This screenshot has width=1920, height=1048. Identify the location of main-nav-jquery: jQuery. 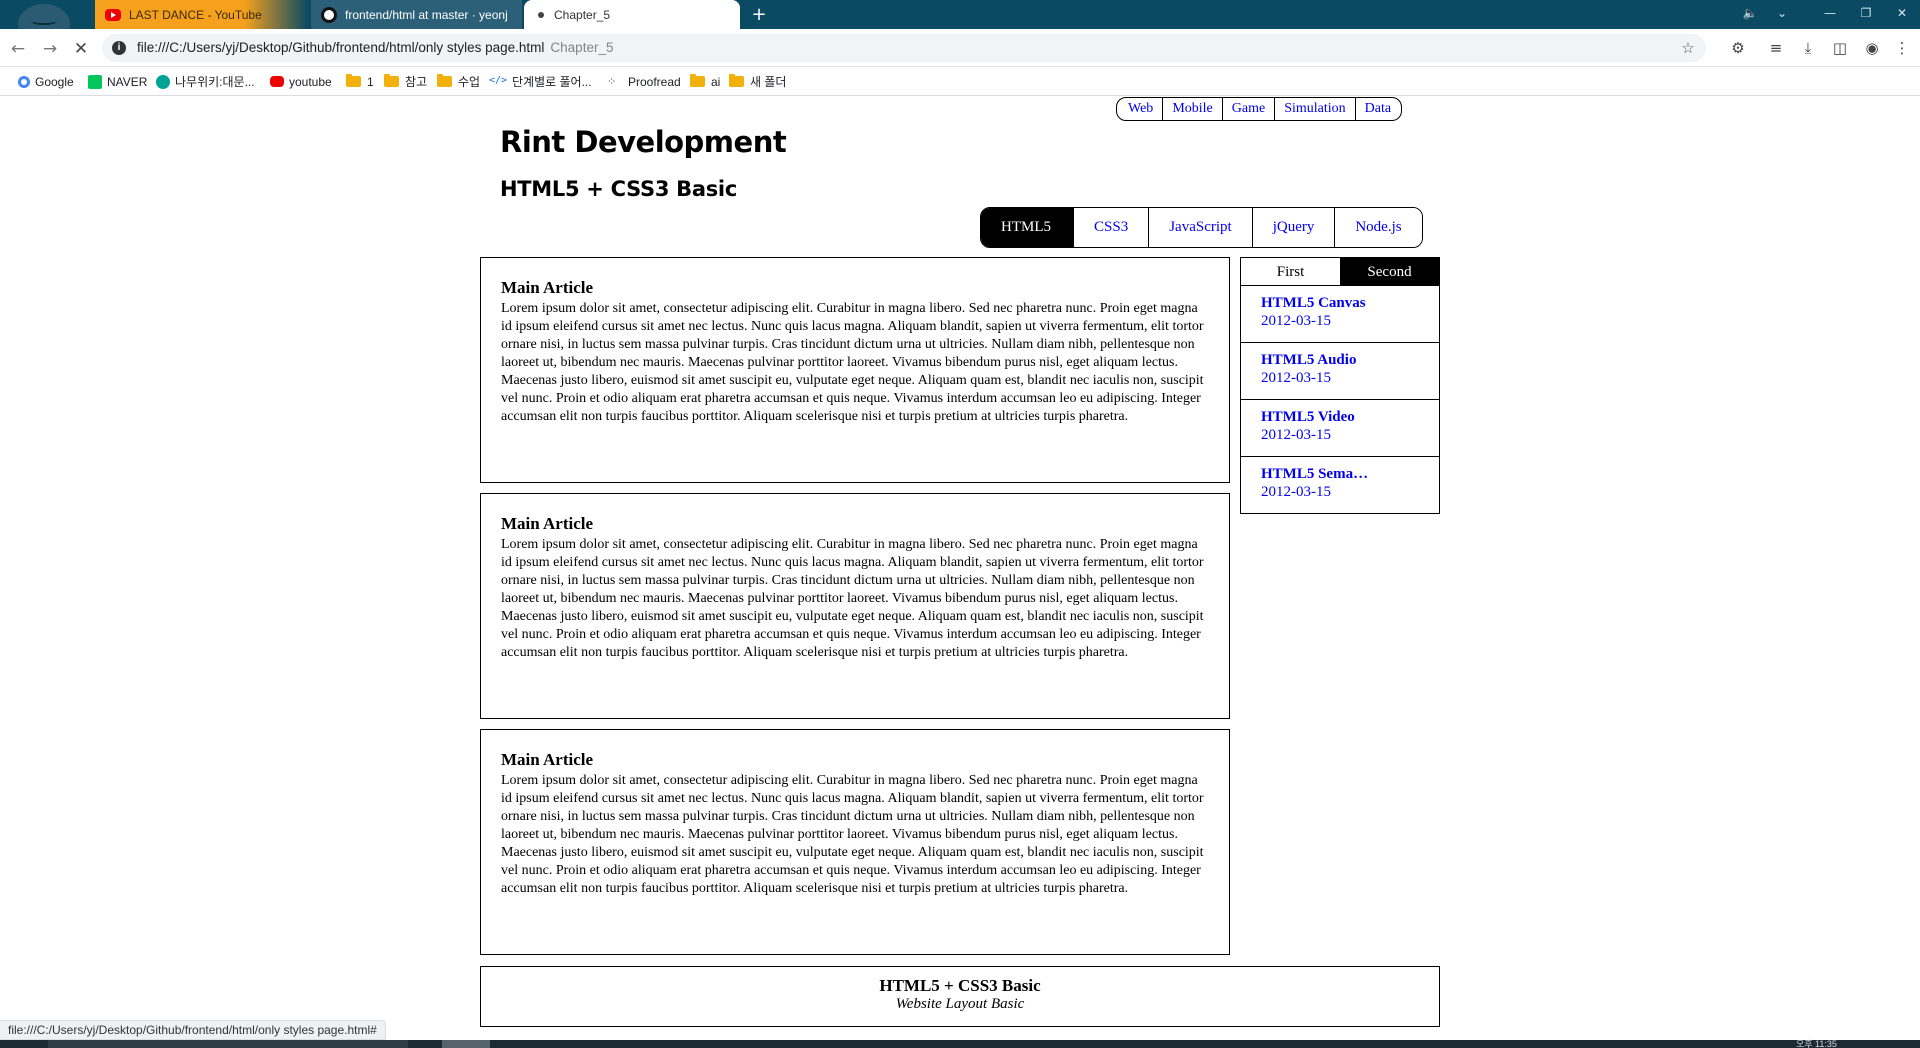
(1293, 227).